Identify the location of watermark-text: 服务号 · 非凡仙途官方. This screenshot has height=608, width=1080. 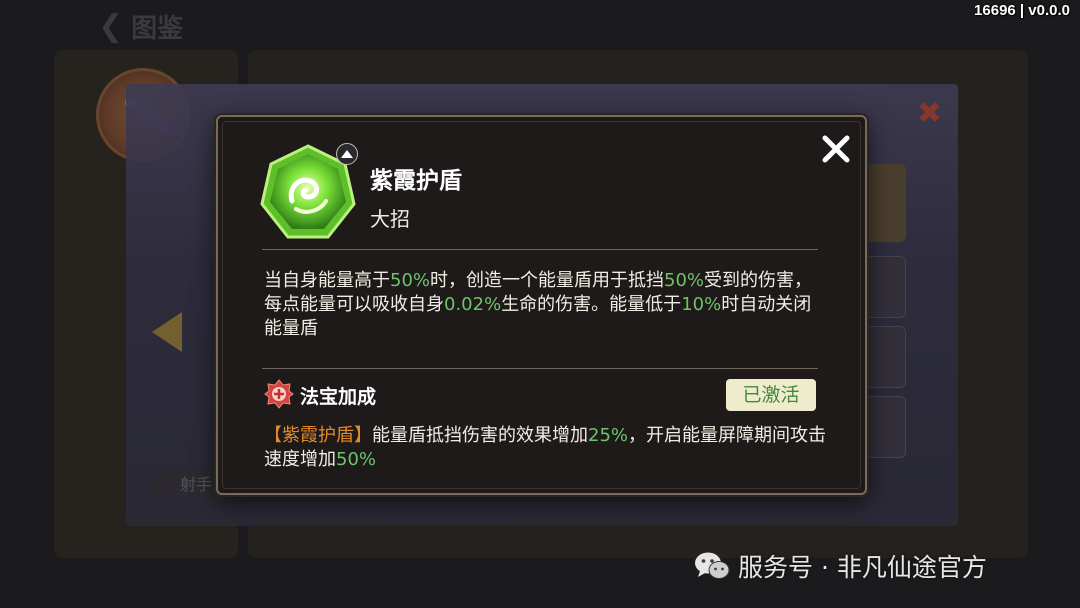
(862, 567).